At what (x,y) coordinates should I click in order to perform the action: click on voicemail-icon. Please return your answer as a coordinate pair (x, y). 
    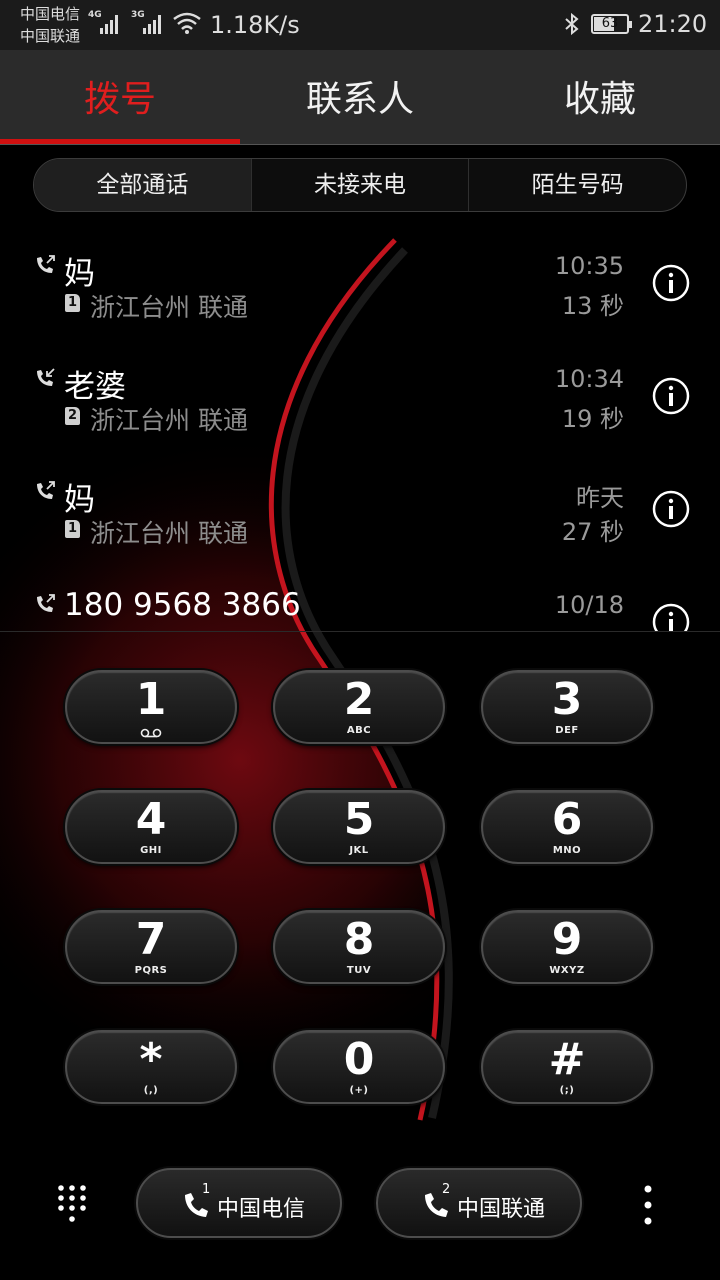
    Looking at the image, I should click on (151, 733).